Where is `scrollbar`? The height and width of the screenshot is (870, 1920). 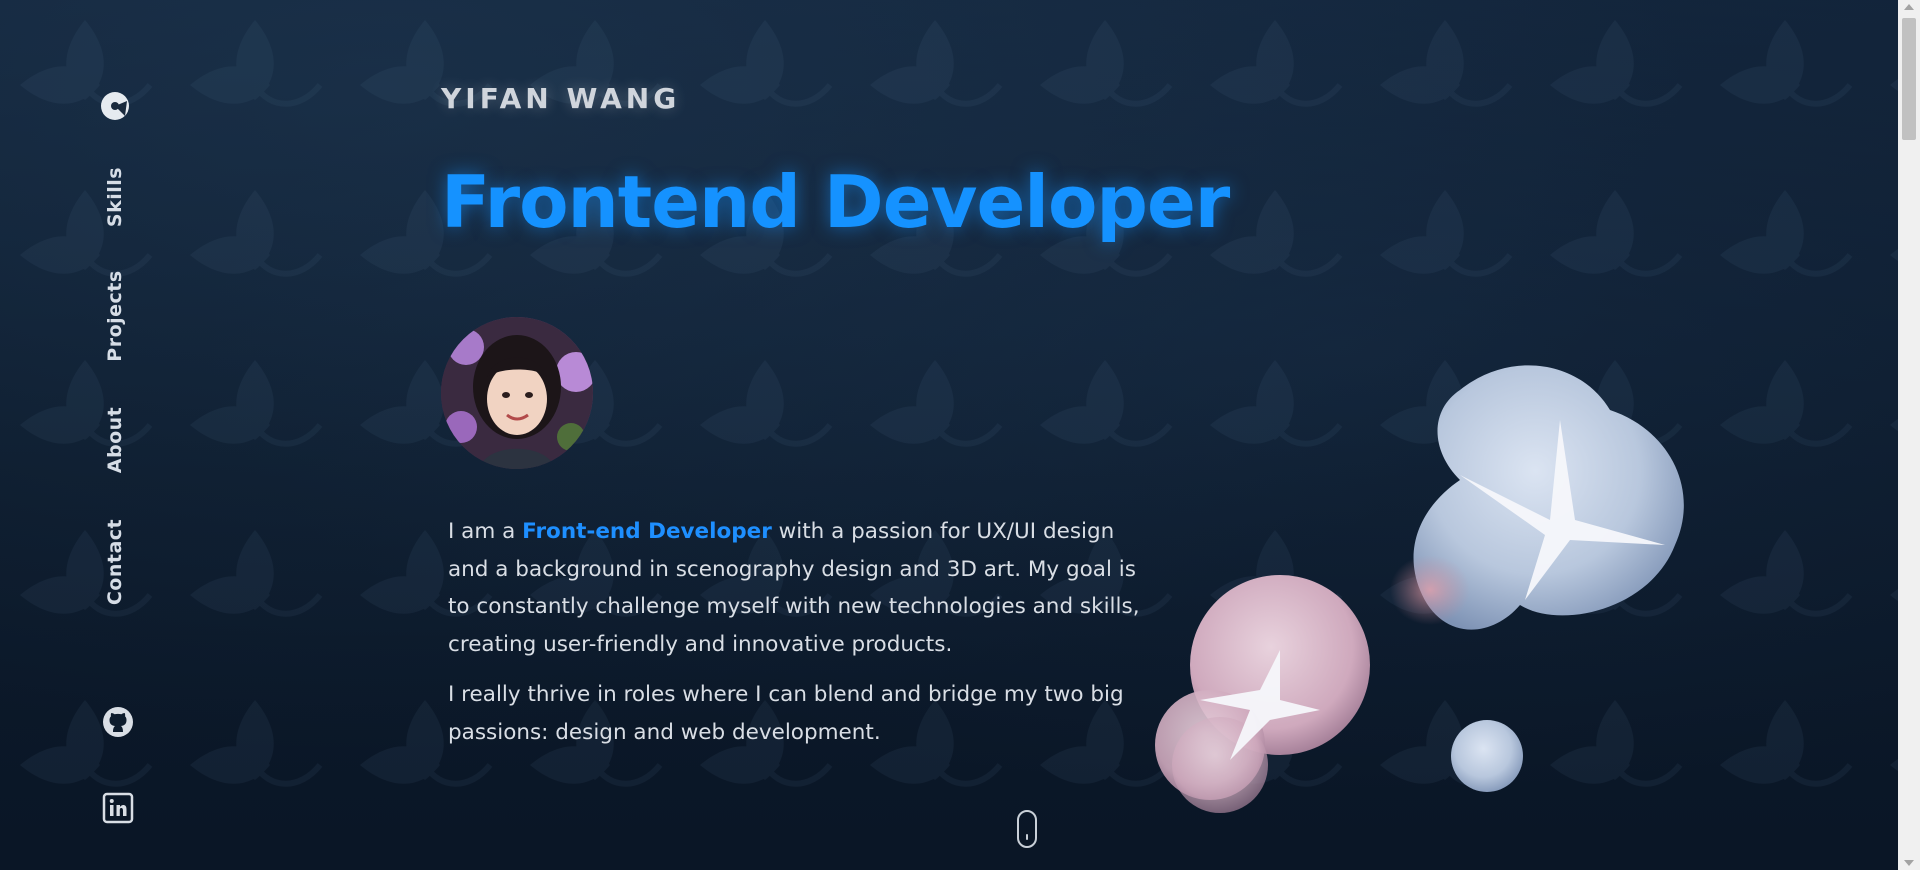 scrollbar is located at coordinates (1909, 435).